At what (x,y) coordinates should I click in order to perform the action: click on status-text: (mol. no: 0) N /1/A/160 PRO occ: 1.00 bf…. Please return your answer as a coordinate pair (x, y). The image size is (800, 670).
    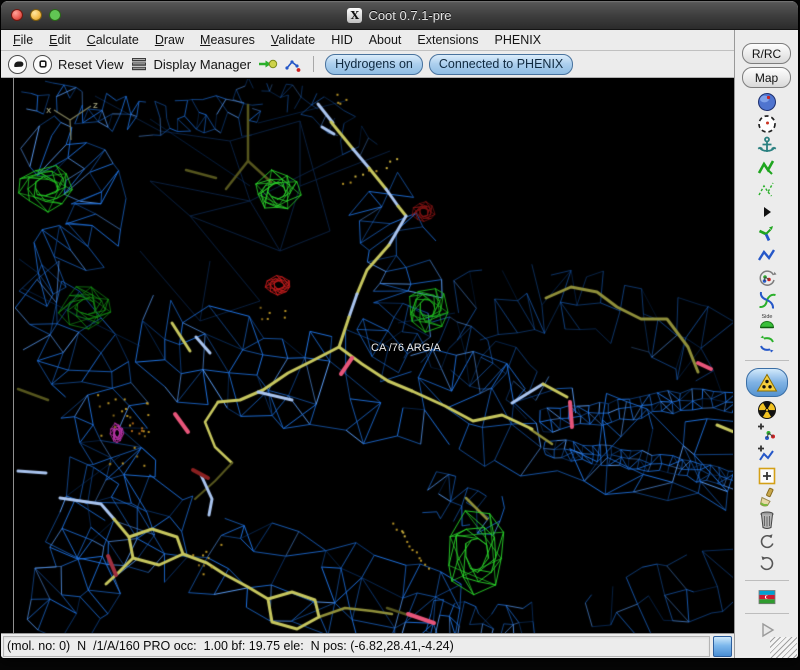
    Looking at the image, I should click on (230, 646).